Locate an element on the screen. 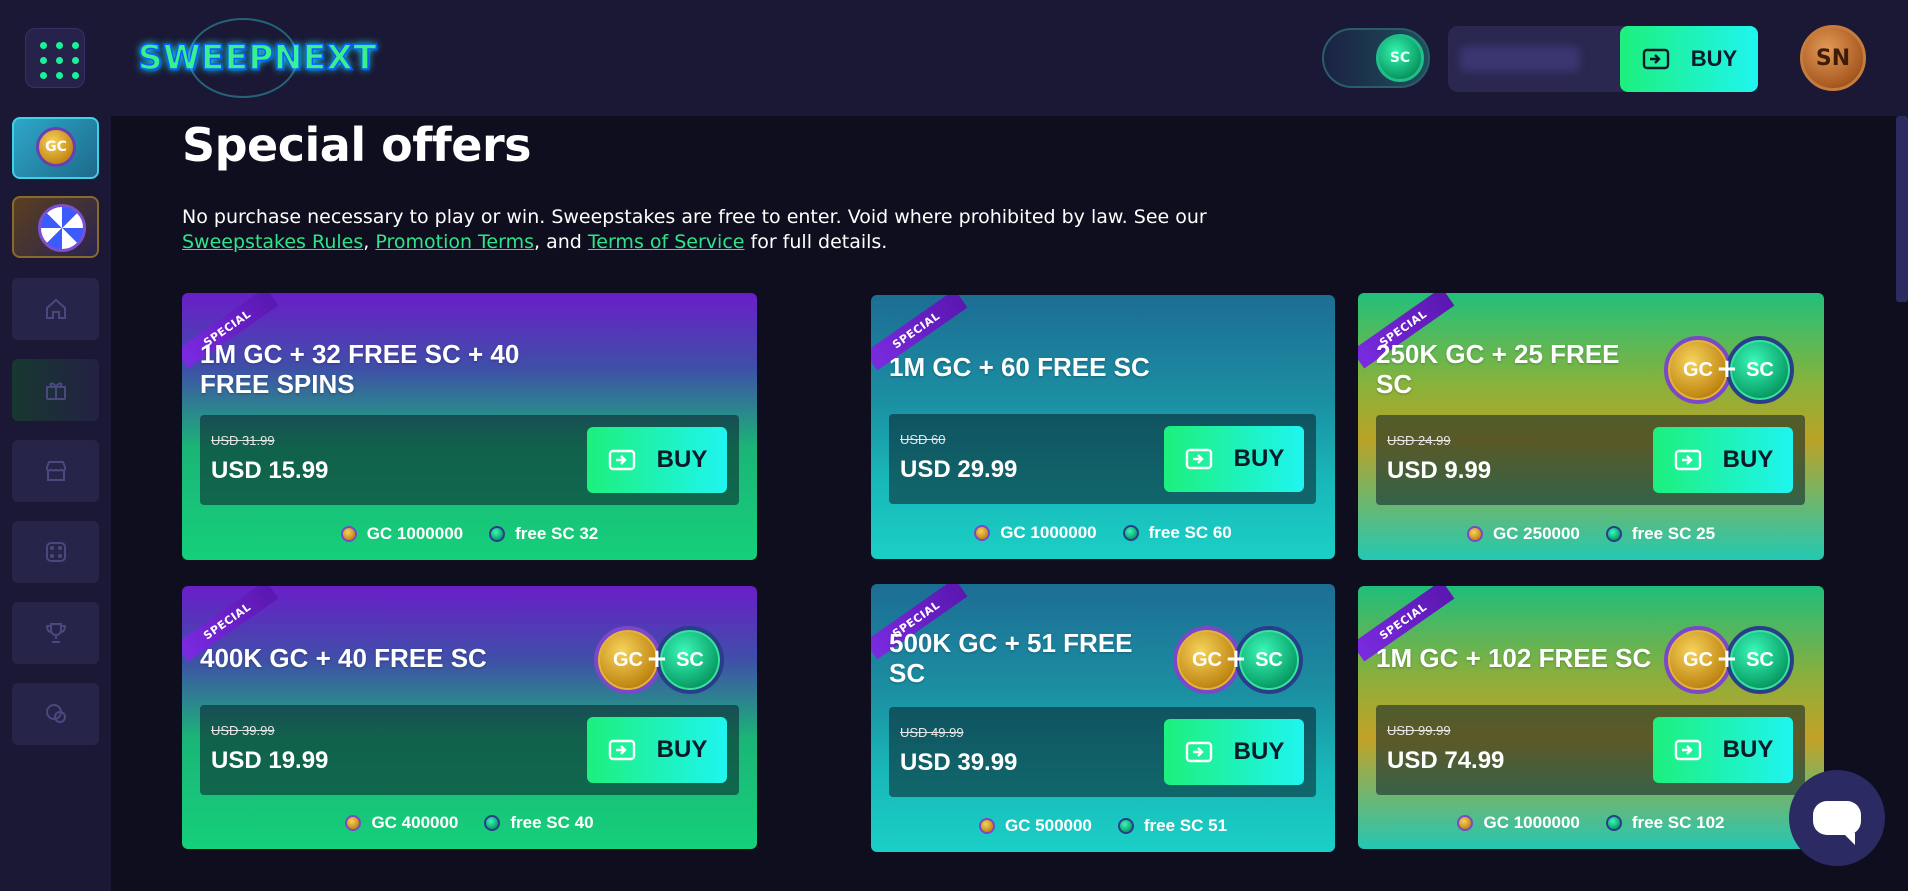  sidebar-item-games is located at coordinates (55, 552).